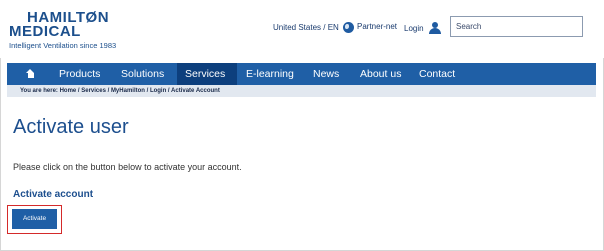  I want to click on nav-home, so click(26, 74).